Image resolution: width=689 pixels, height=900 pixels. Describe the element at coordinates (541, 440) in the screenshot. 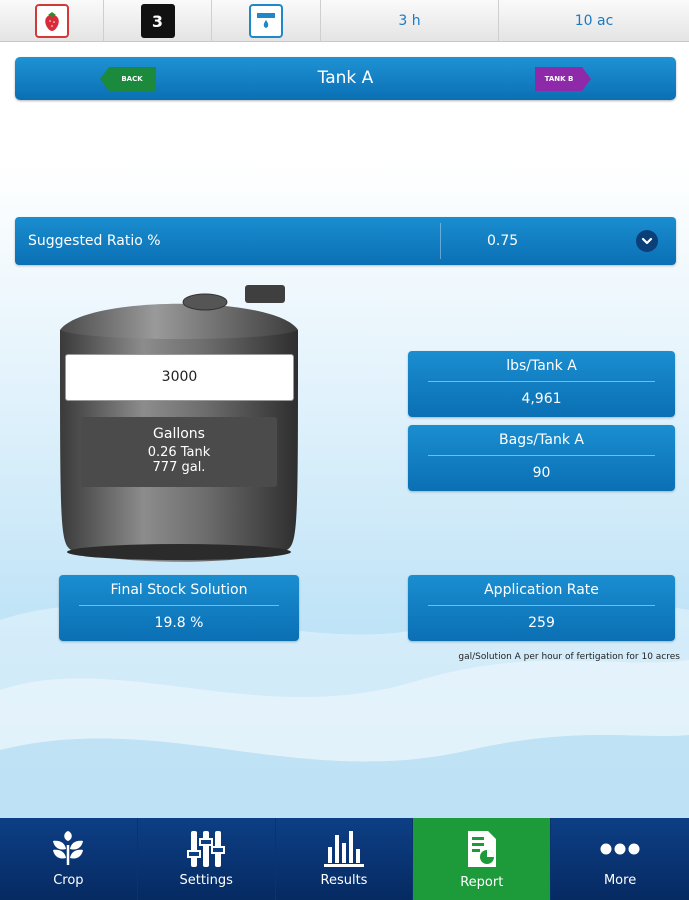

I see `bags-tank-title: Bags/Tank A` at that location.